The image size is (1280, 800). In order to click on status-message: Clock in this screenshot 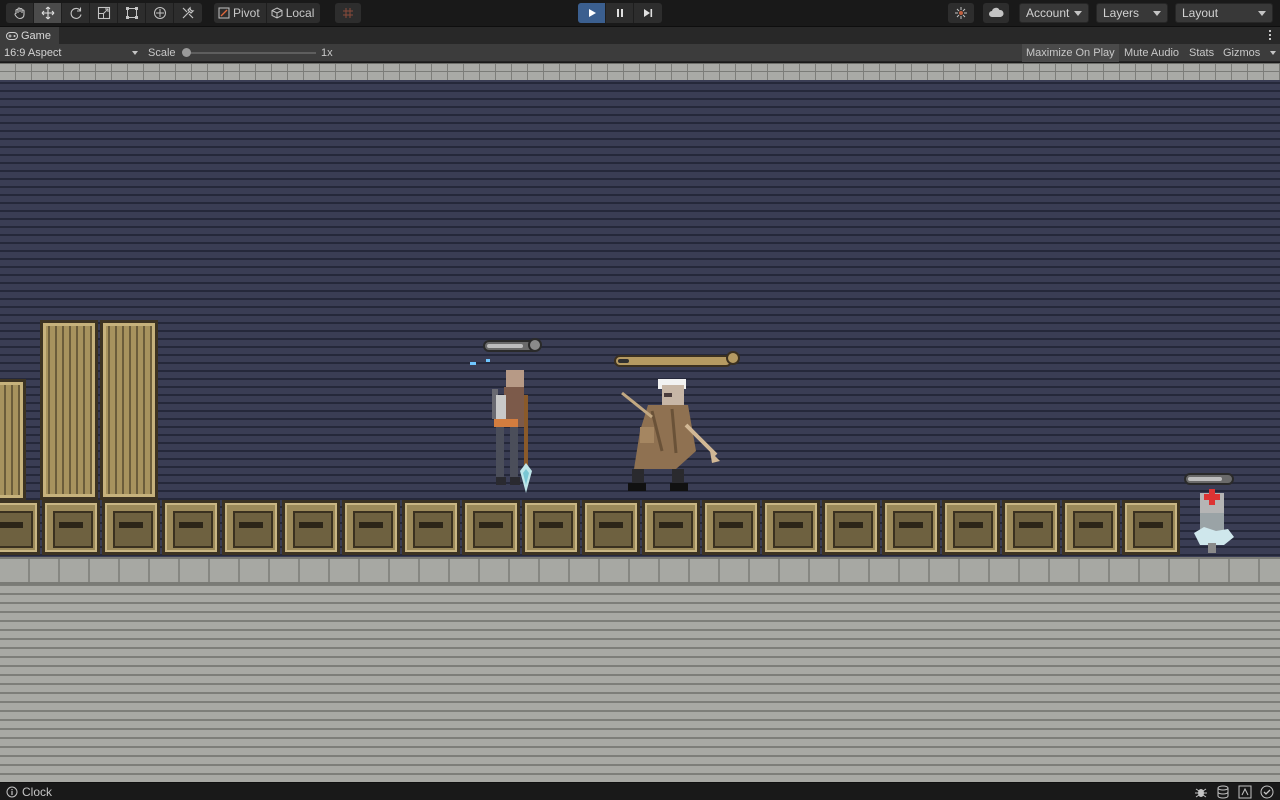, I will do `click(29, 791)`.